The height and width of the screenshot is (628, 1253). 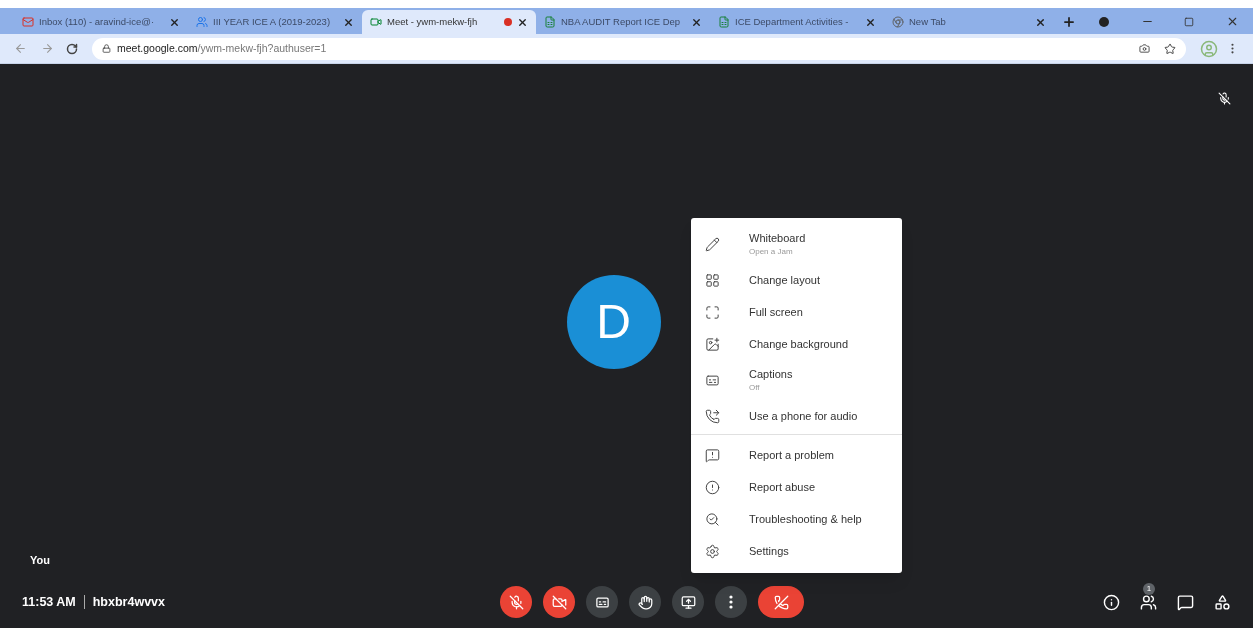 What do you see at coordinates (805, 519) in the screenshot?
I see `menu-item-label: Troubleshooting & help` at bounding box center [805, 519].